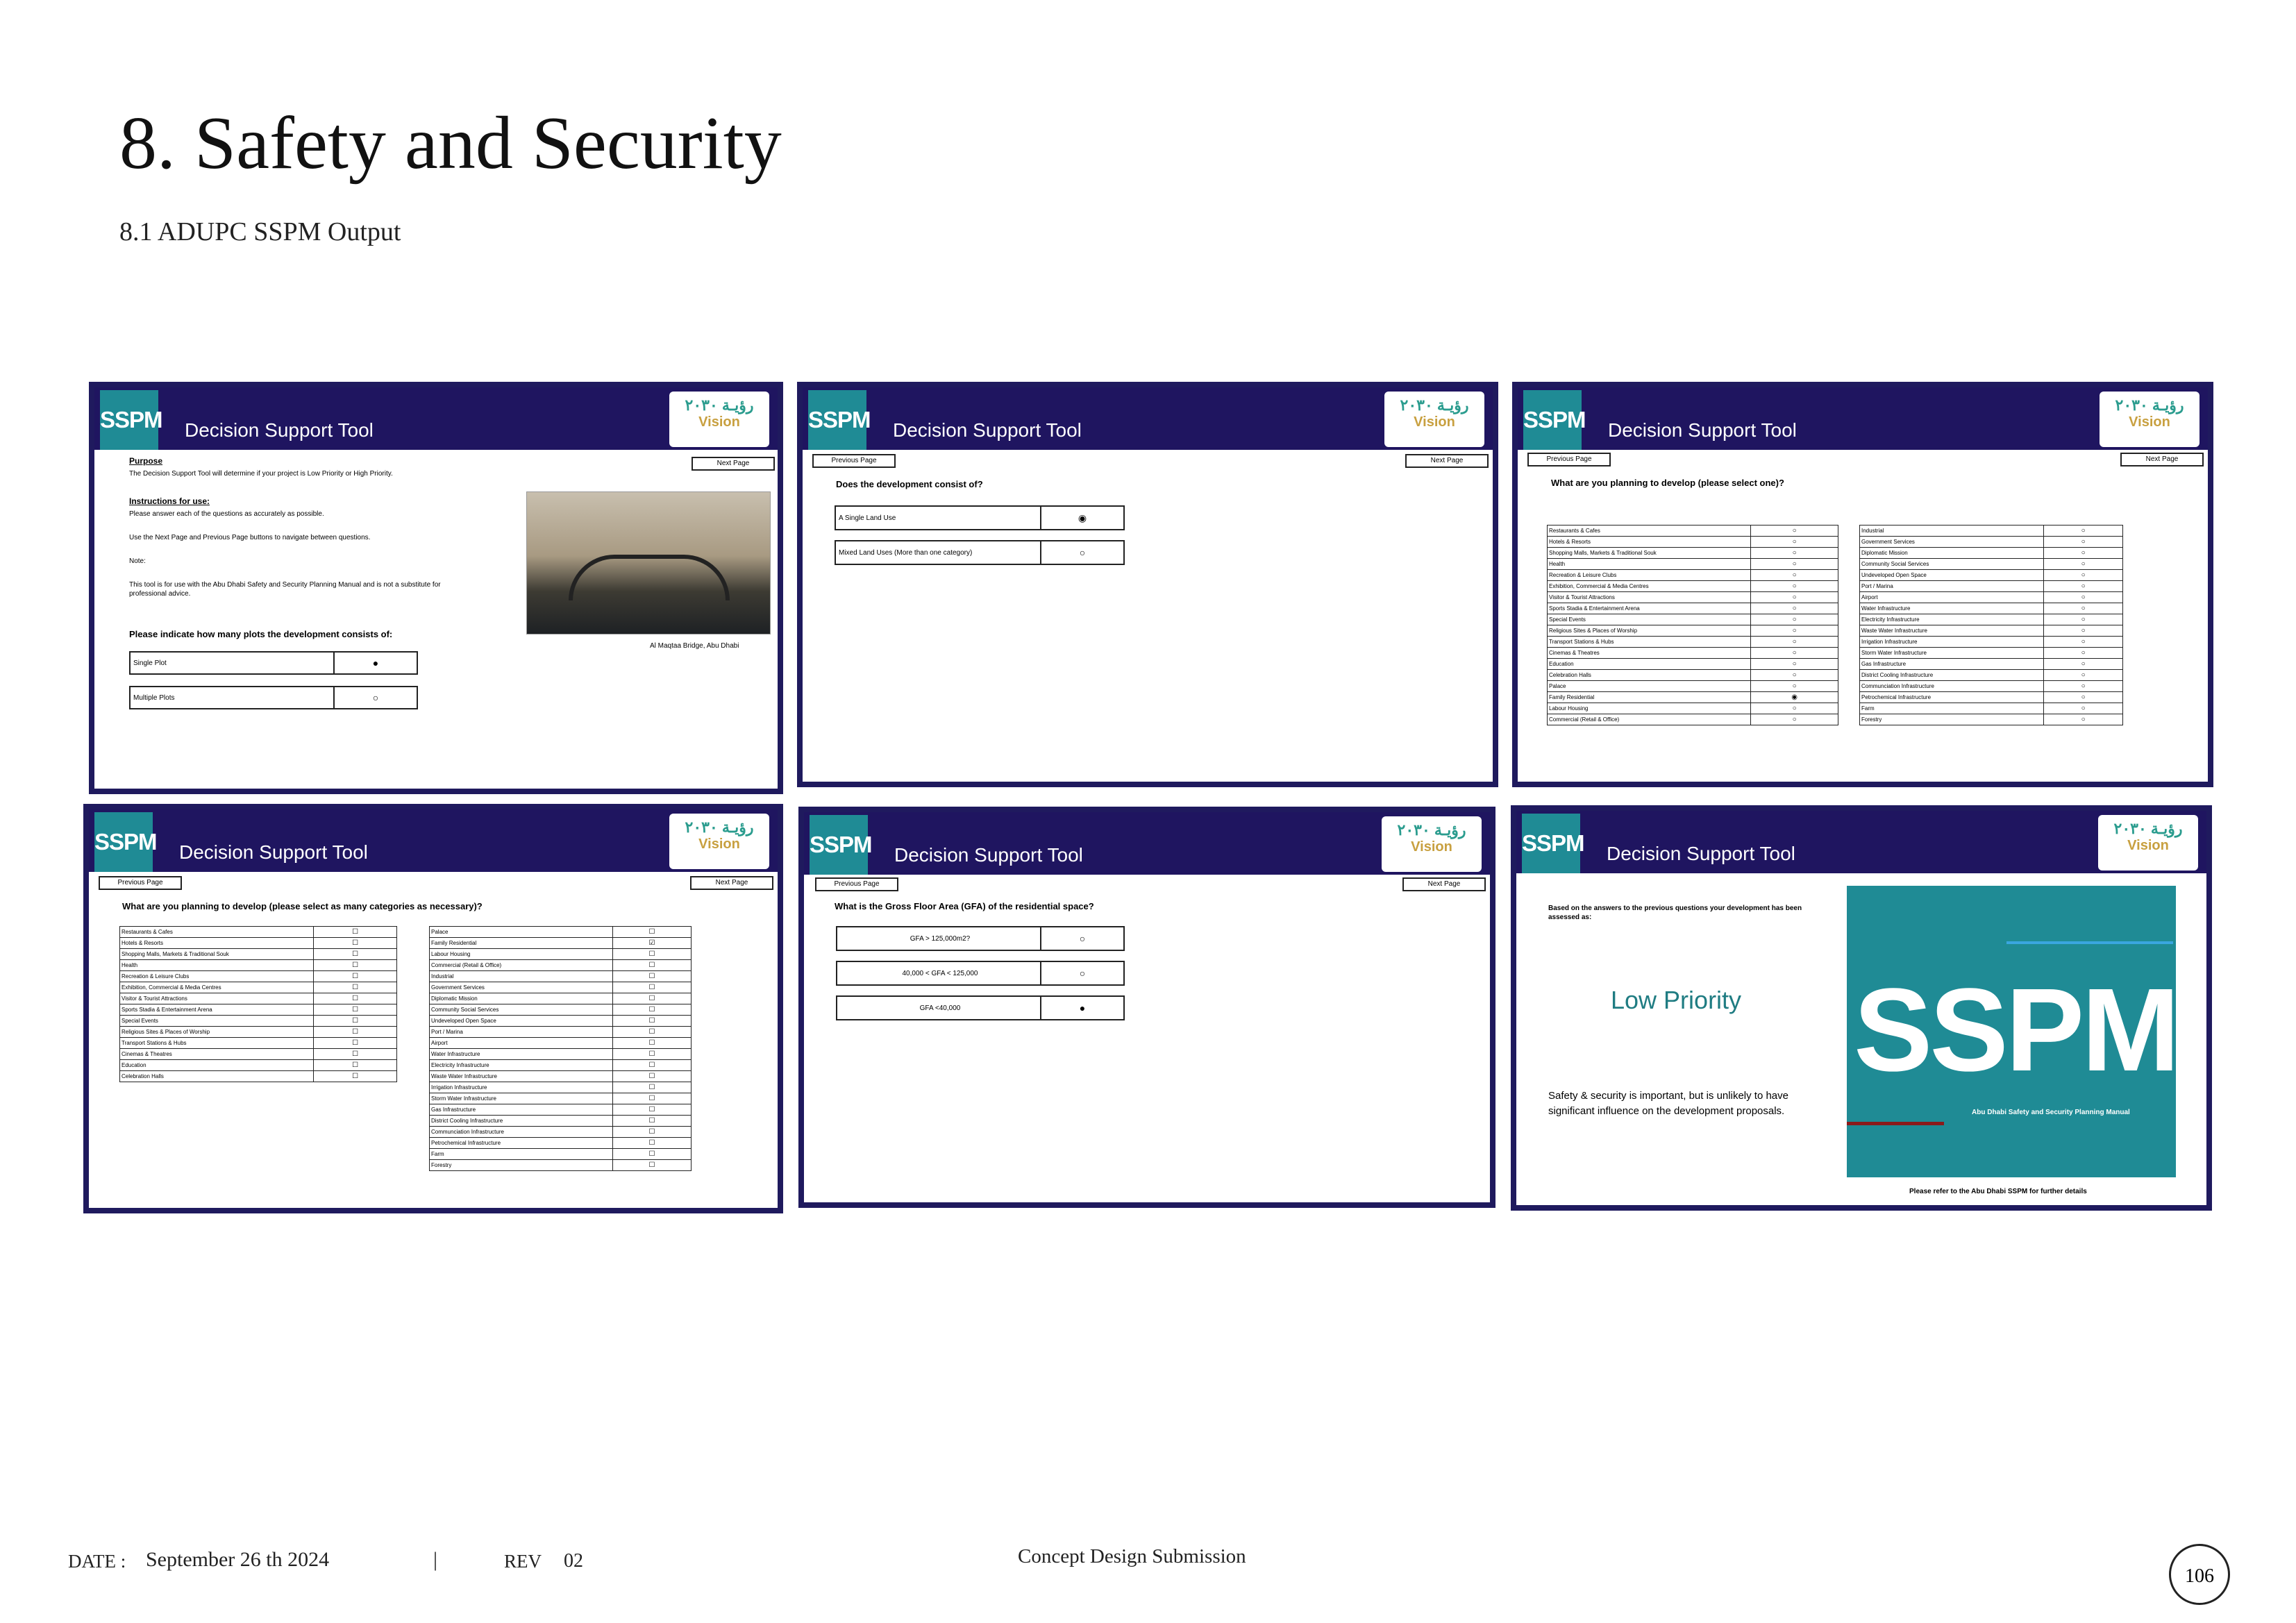  Describe the element at coordinates (1082, 518) in the screenshot. I see `radio-icon: ◉` at that location.